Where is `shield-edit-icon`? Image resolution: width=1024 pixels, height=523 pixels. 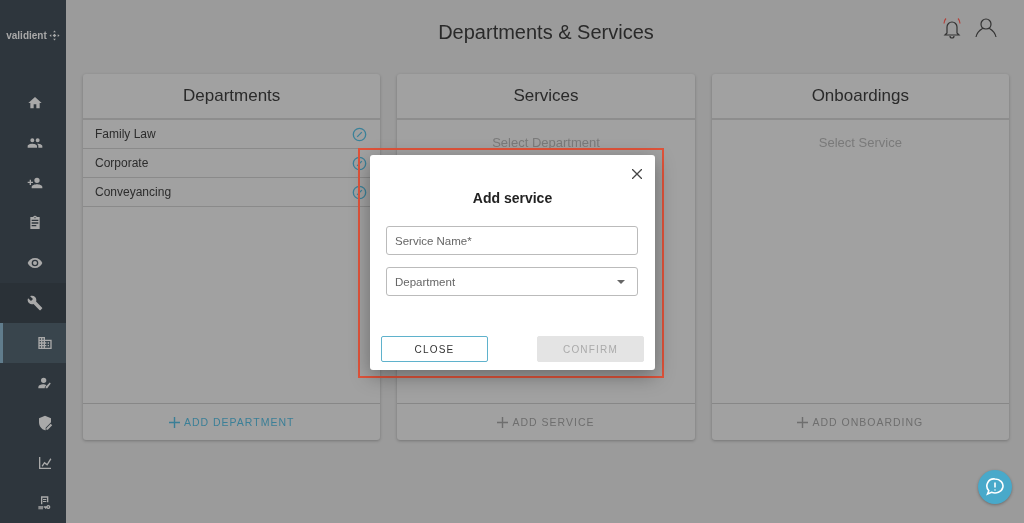 shield-edit-icon is located at coordinates (44, 423).